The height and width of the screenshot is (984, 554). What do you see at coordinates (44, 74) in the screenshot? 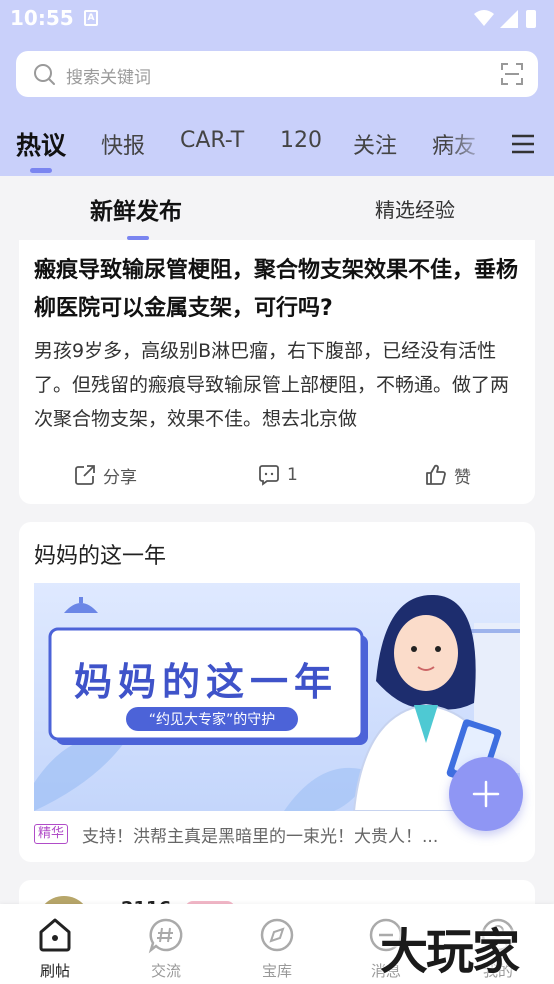
I see `search-icon` at bounding box center [44, 74].